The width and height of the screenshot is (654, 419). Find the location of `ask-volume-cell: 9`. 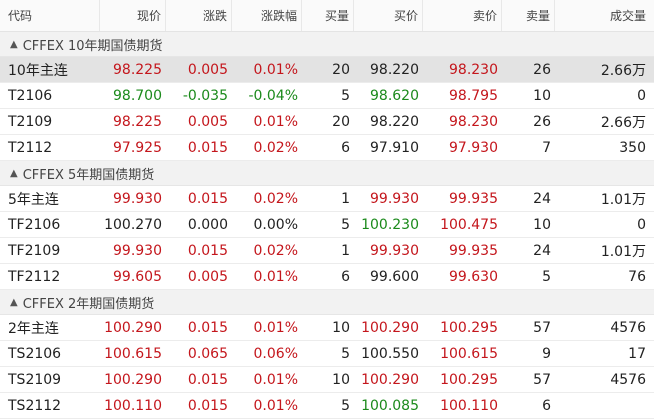

ask-volume-cell: 9 is located at coordinates (546, 353).